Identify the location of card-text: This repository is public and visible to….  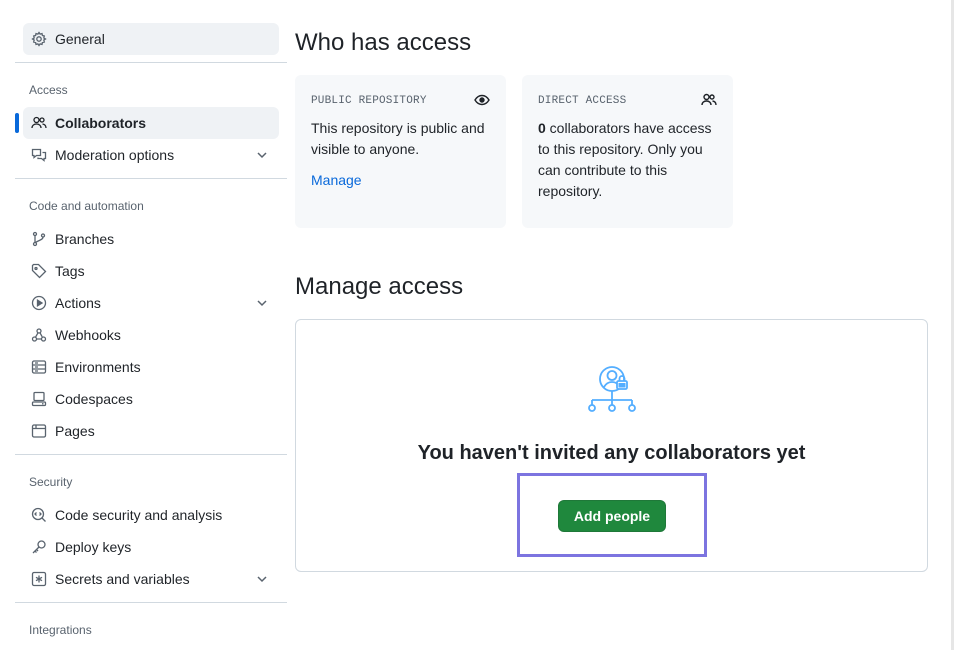
(398, 138).